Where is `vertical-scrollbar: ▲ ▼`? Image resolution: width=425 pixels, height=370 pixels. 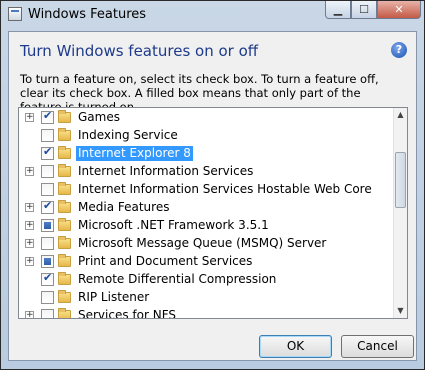 vertical-scrollbar: ▲ ▼ is located at coordinates (400, 213).